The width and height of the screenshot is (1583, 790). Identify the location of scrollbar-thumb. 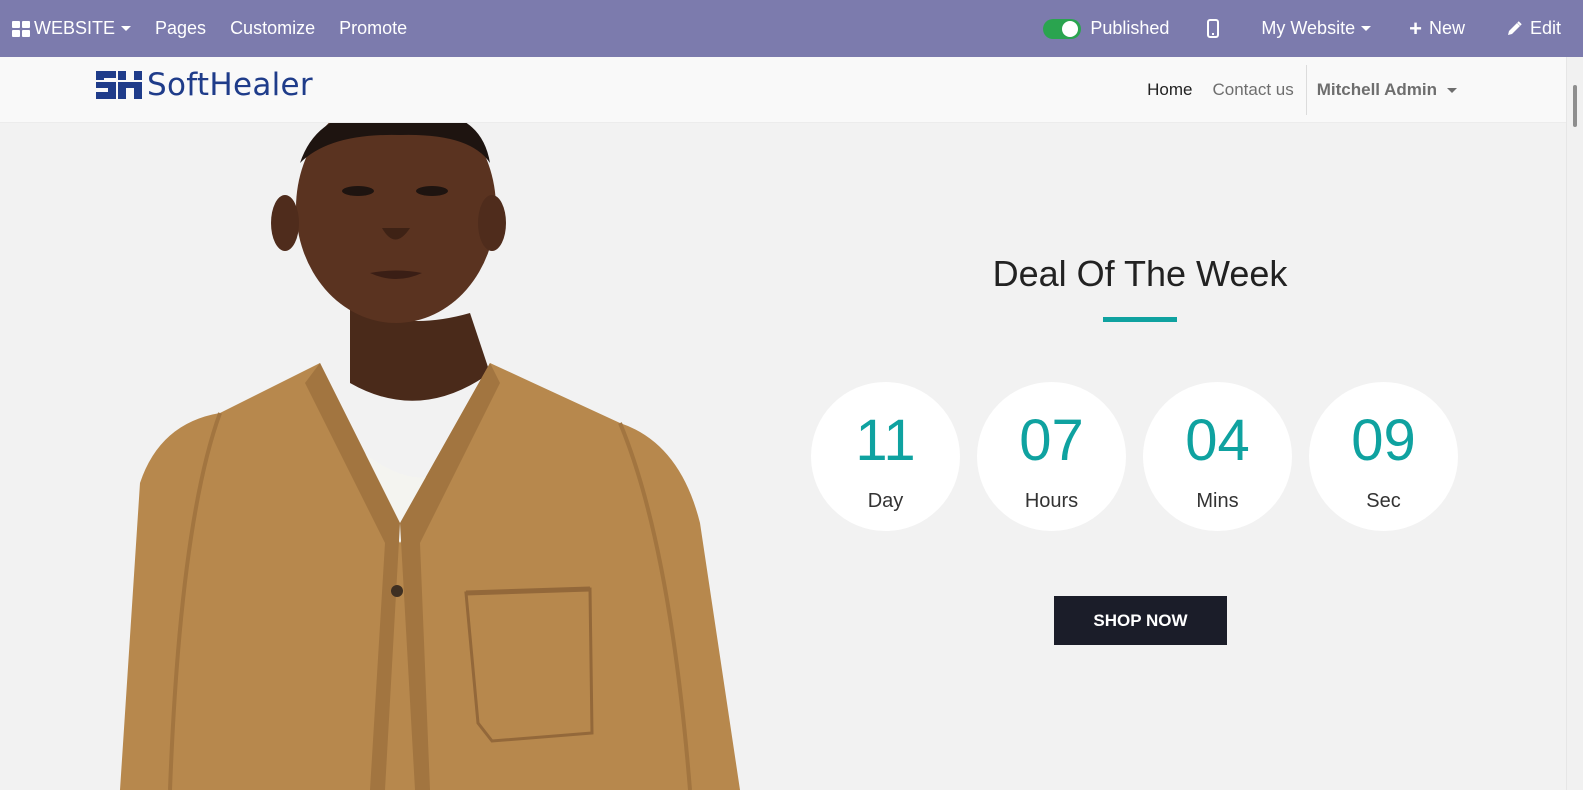
(1575, 106).